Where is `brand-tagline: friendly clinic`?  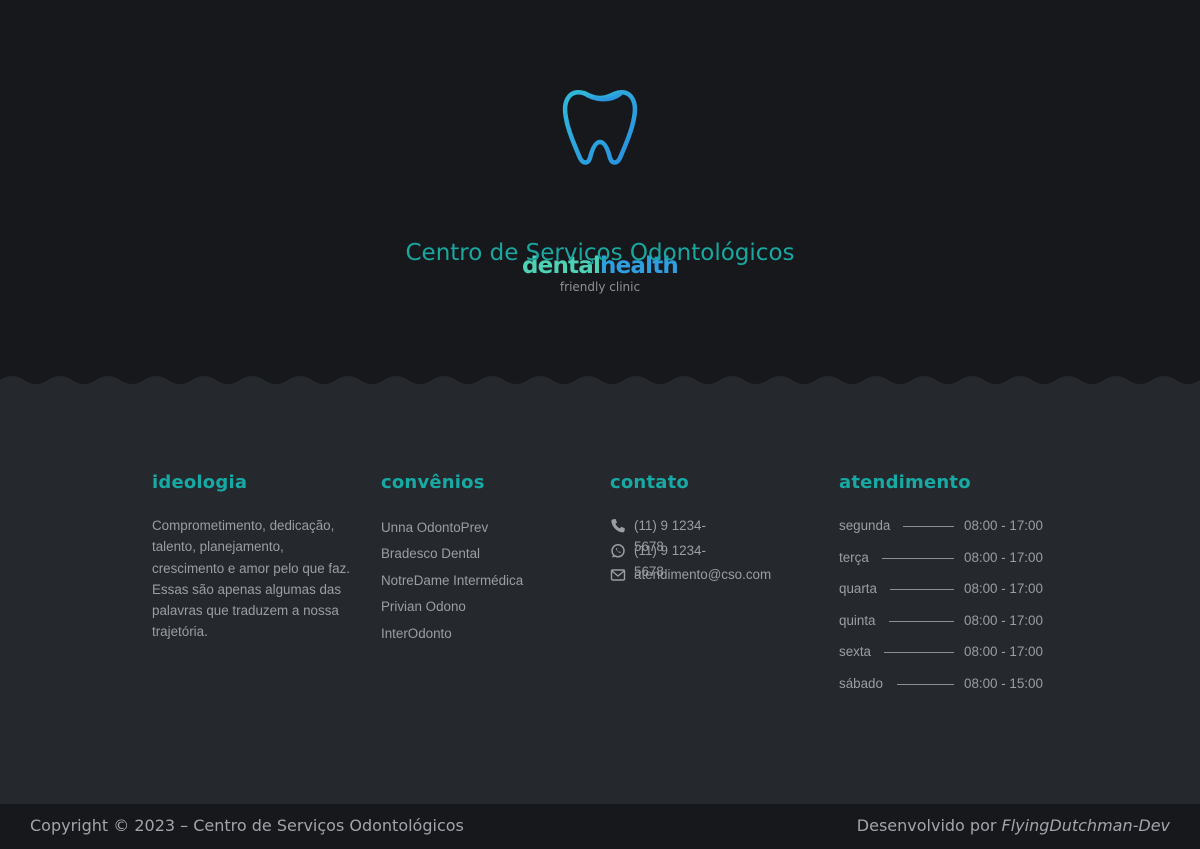
brand-tagline: friendly clinic is located at coordinates (600, 287).